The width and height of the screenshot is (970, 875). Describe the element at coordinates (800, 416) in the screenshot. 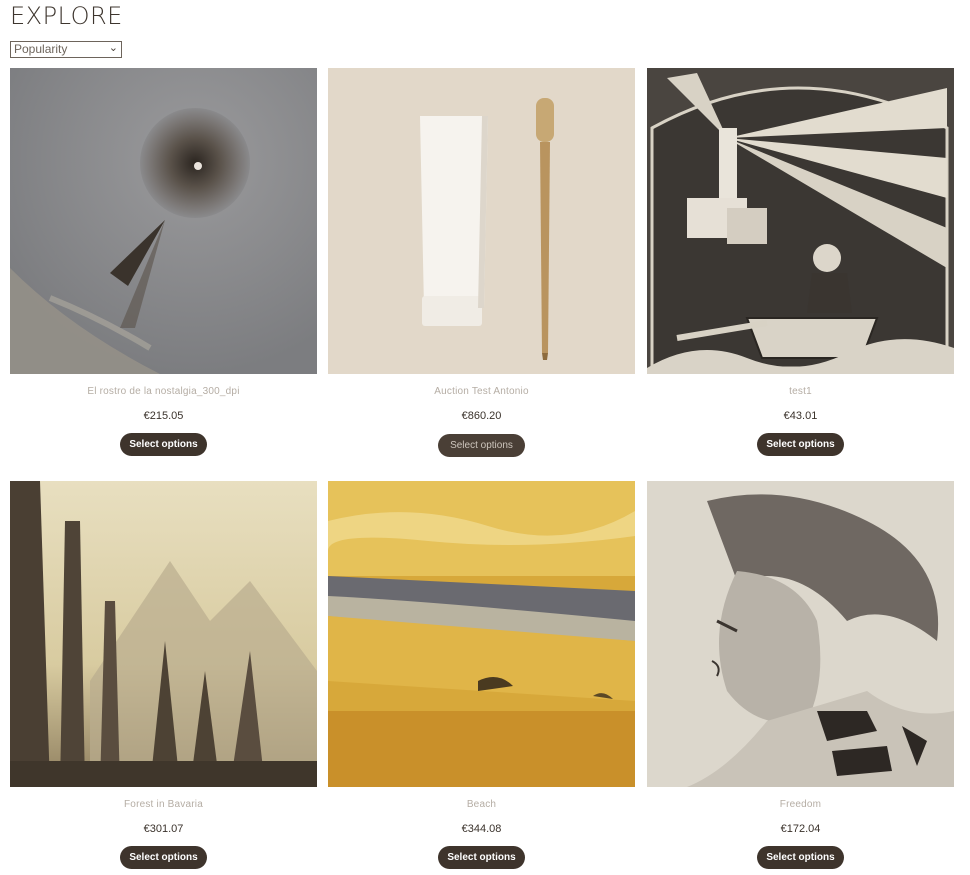

I see `product-price: €43.01` at that location.